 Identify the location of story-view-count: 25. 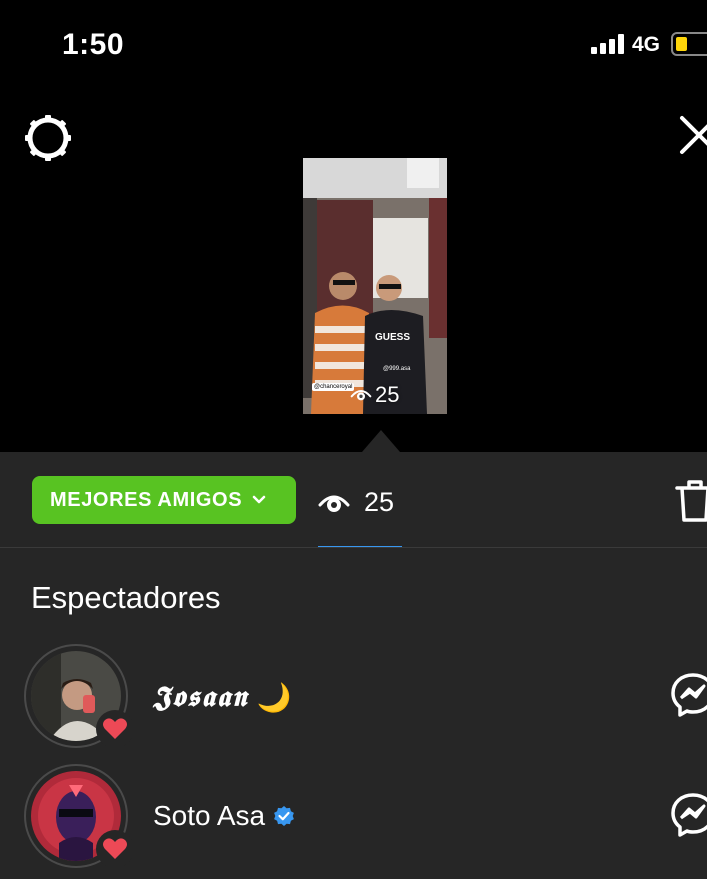
(374, 395).